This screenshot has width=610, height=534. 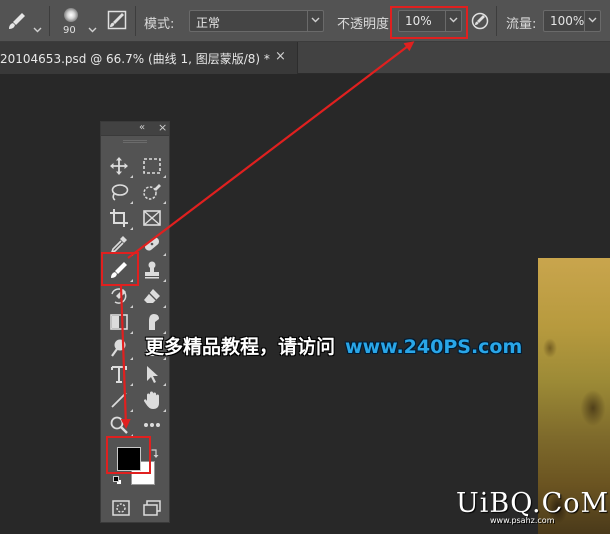 What do you see at coordinates (522, 520) in the screenshot?
I see `watermark-small-url: www.psahz.com` at bounding box center [522, 520].